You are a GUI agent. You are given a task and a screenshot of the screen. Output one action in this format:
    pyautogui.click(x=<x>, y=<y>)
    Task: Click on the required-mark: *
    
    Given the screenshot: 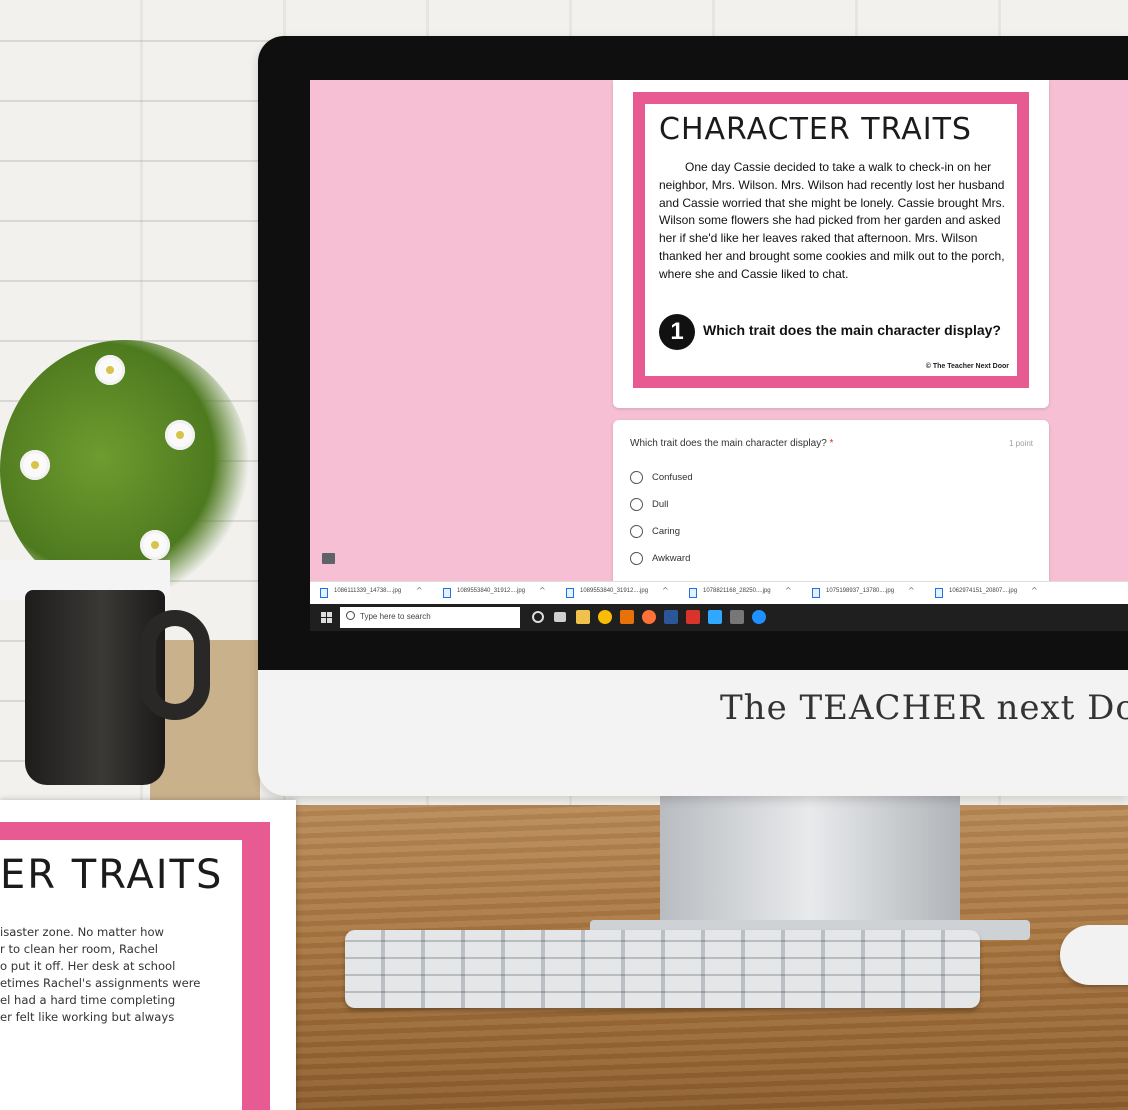 What is the action you would take?
    pyautogui.click(x=831, y=443)
    